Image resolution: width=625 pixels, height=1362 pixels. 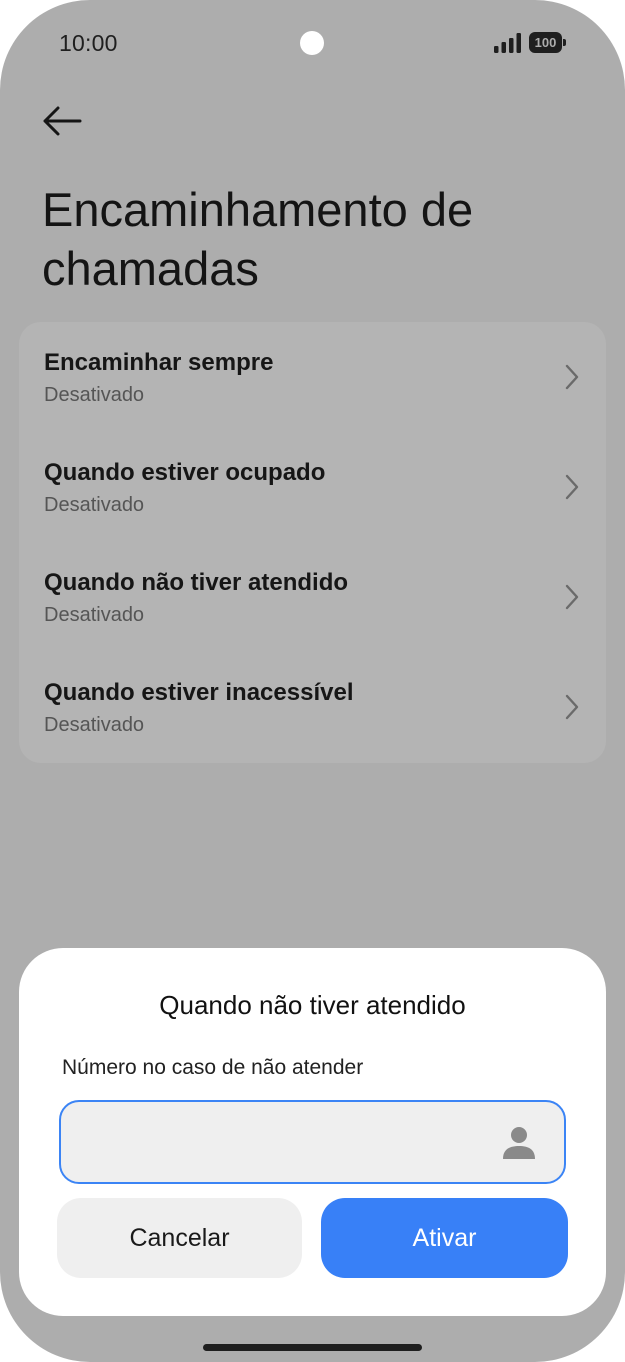 What do you see at coordinates (444, 1238) in the screenshot?
I see `activate-button: Ativar` at bounding box center [444, 1238].